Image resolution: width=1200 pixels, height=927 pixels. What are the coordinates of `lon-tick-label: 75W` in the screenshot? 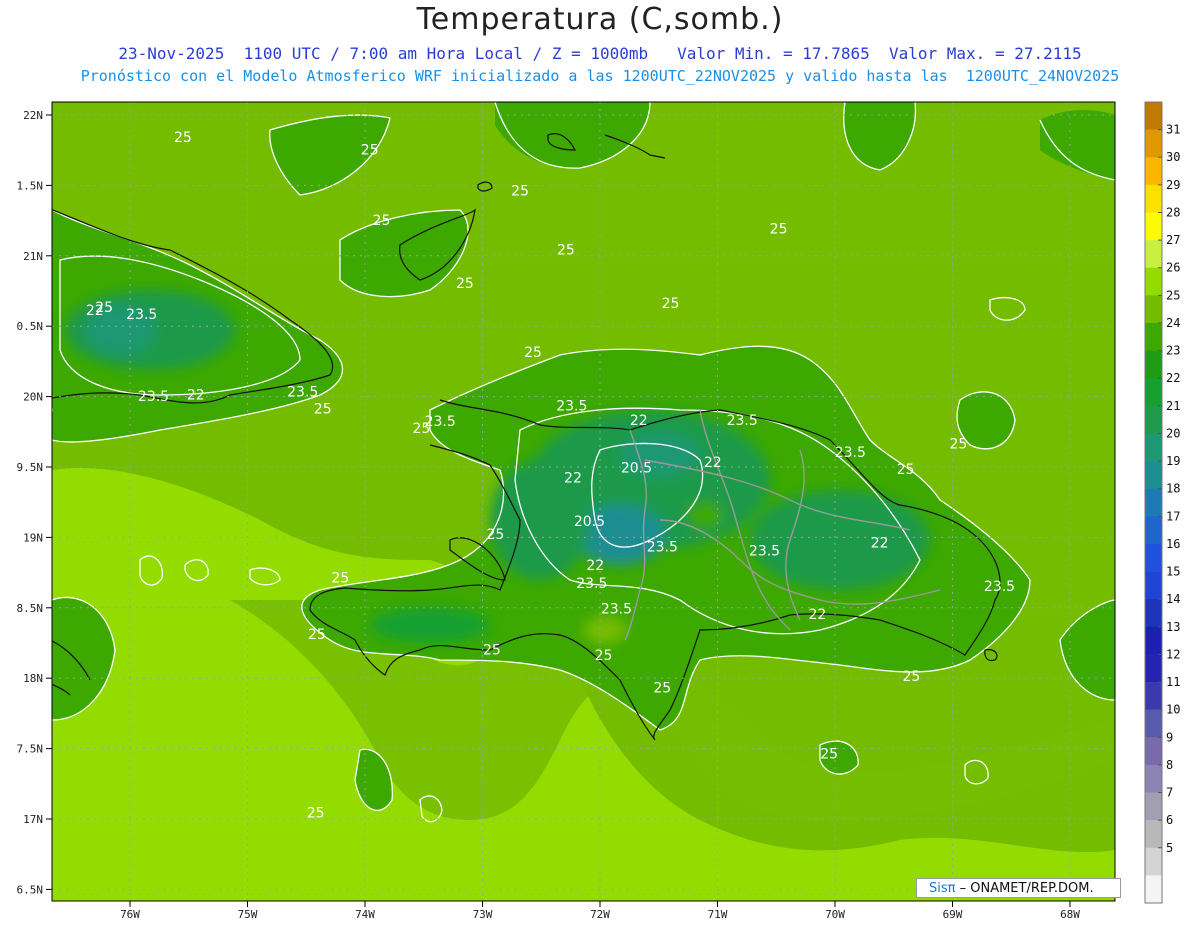 It's located at (248, 914).